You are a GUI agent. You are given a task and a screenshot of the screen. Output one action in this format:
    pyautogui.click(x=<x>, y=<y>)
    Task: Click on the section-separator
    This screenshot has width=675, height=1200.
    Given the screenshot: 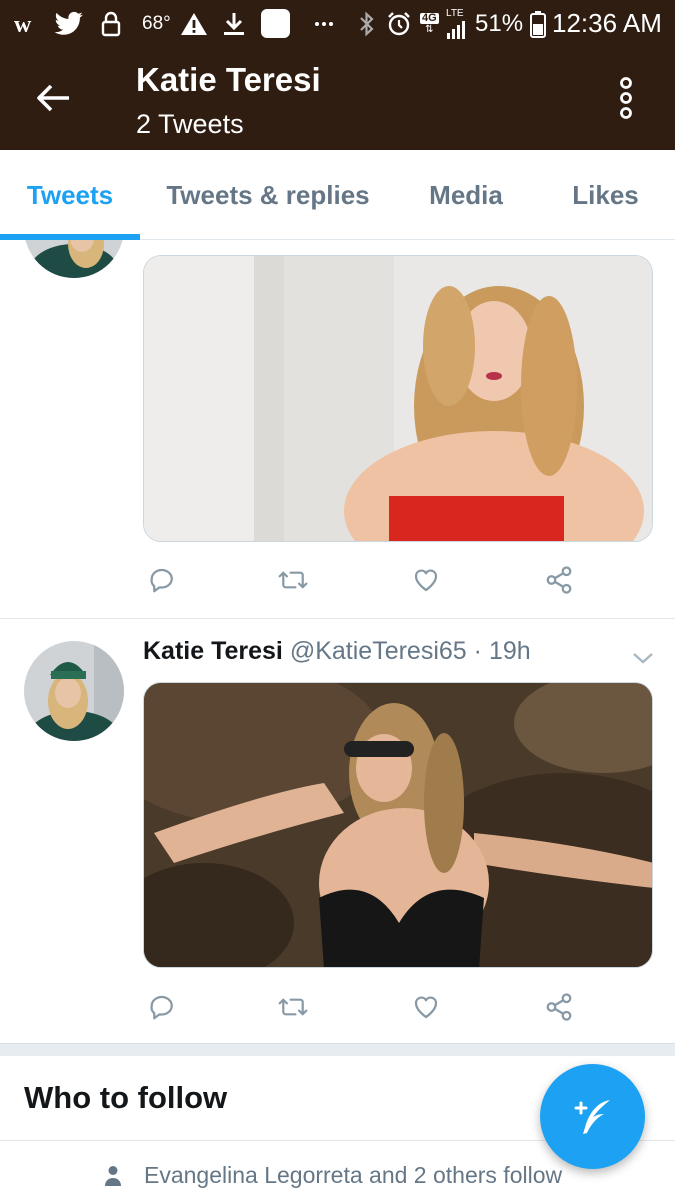 What is the action you would take?
    pyautogui.click(x=337, y=1049)
    